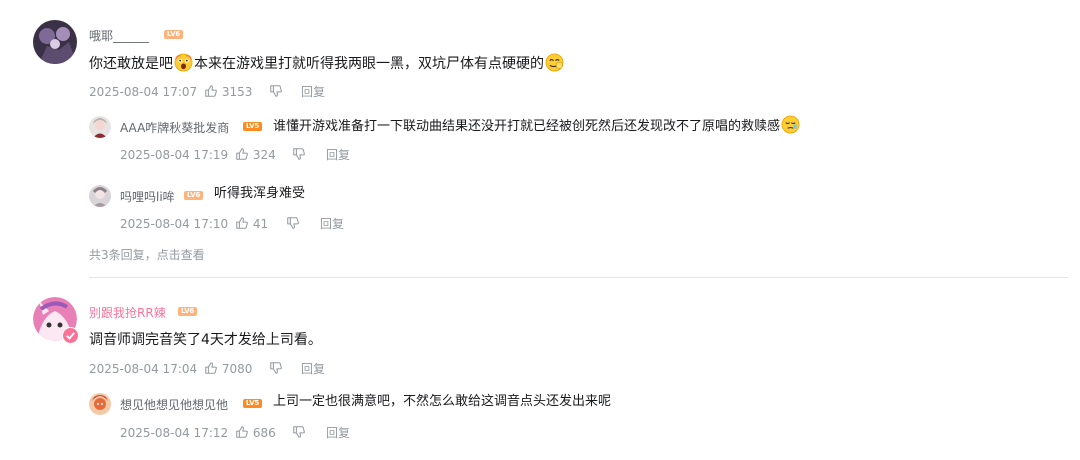  What do you see at coordinates (147, 196) in the screenshot?
I see `username: 吗哩吗li哞` at bounding box center [147, 196].